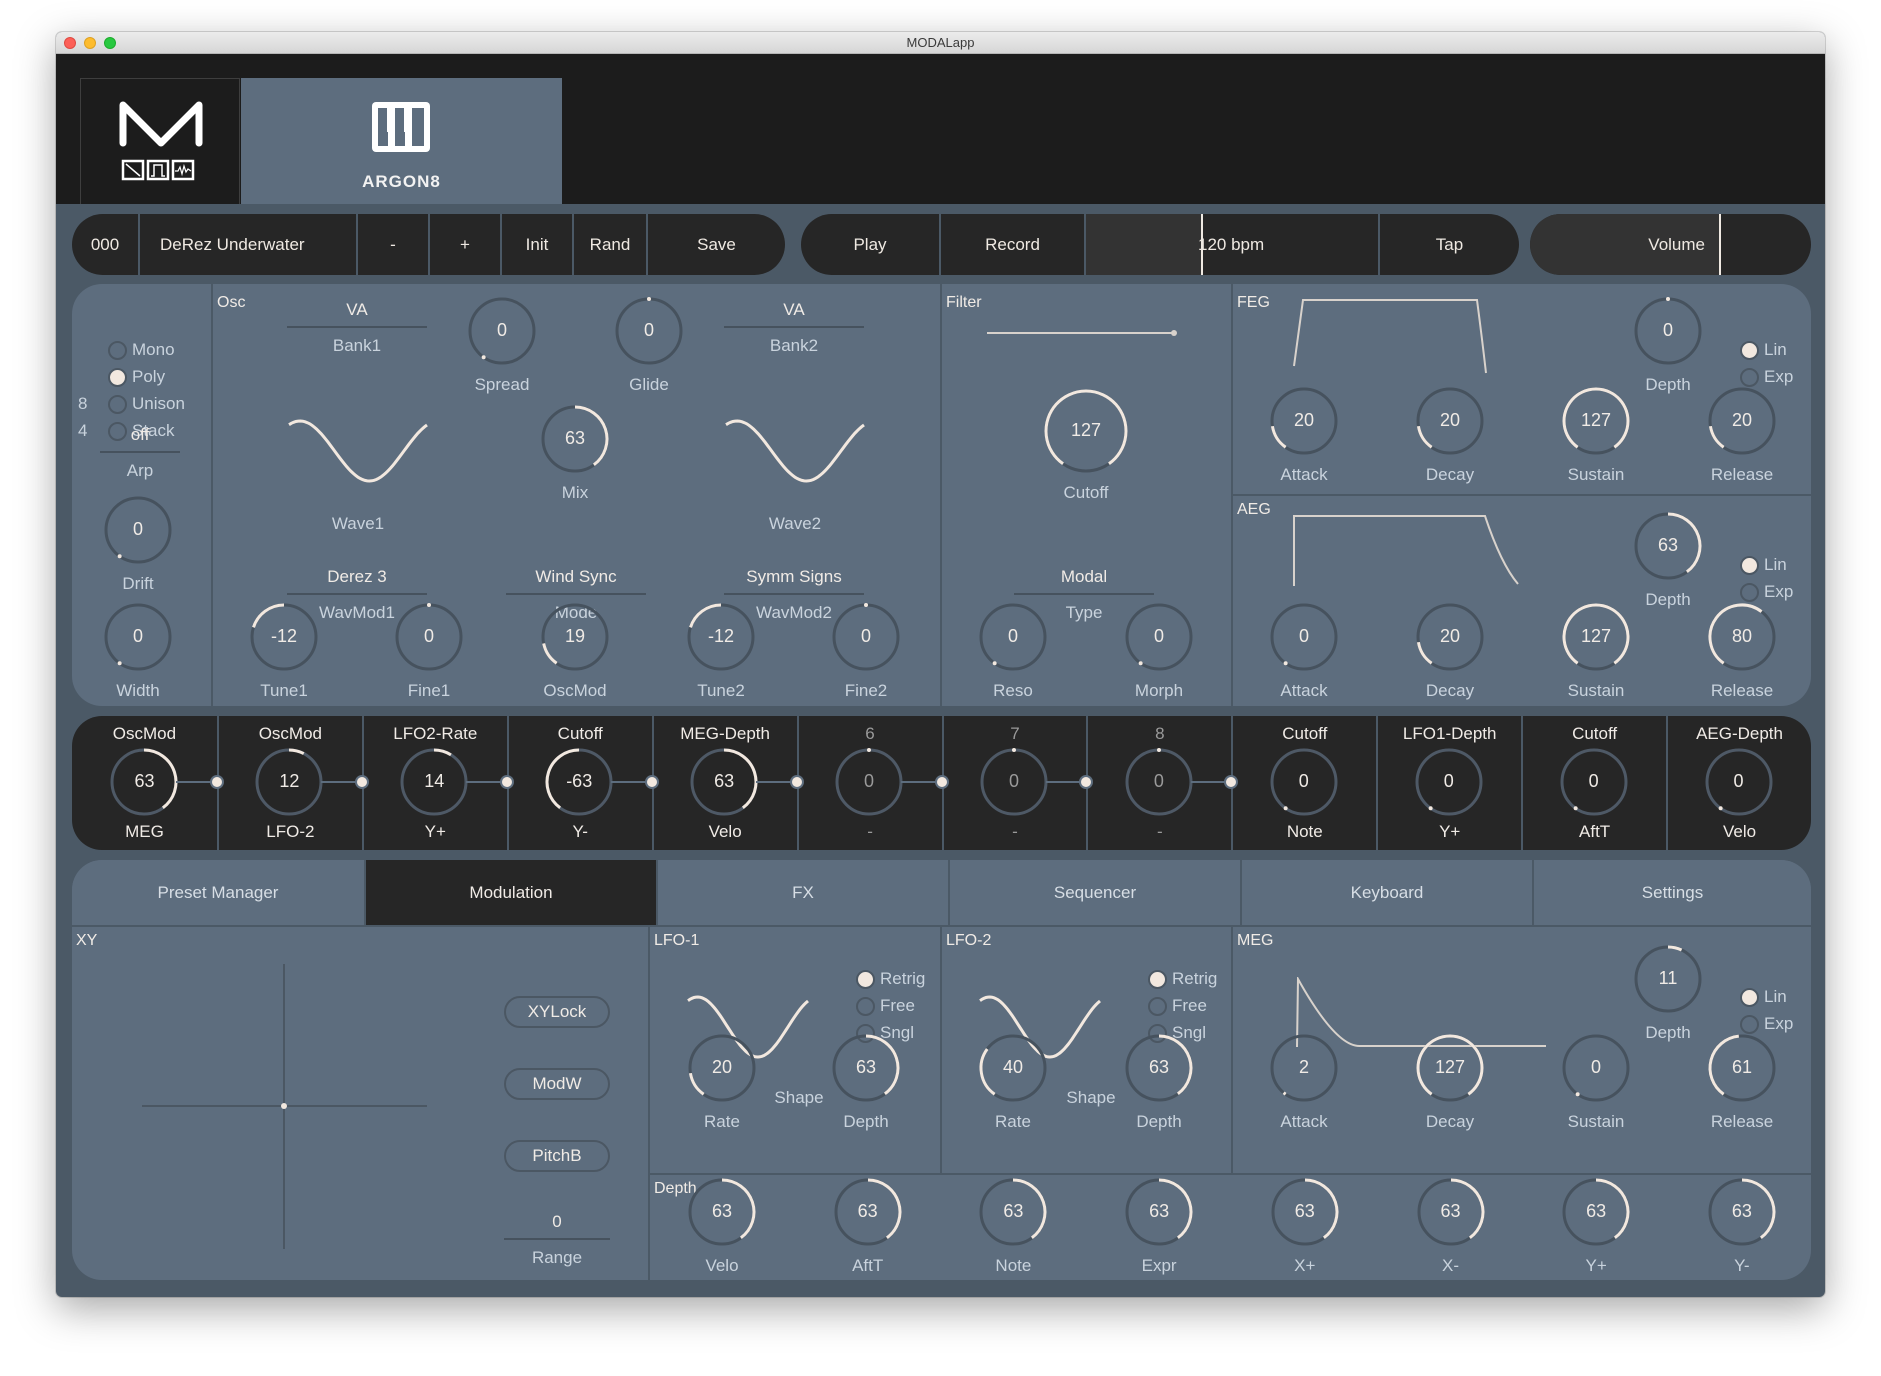 The image size is (1881, 1376). Describe the element at coordinates (1668, 344) in the screenshot. I see `feg-depth-knob: 0 Depth` at that location.